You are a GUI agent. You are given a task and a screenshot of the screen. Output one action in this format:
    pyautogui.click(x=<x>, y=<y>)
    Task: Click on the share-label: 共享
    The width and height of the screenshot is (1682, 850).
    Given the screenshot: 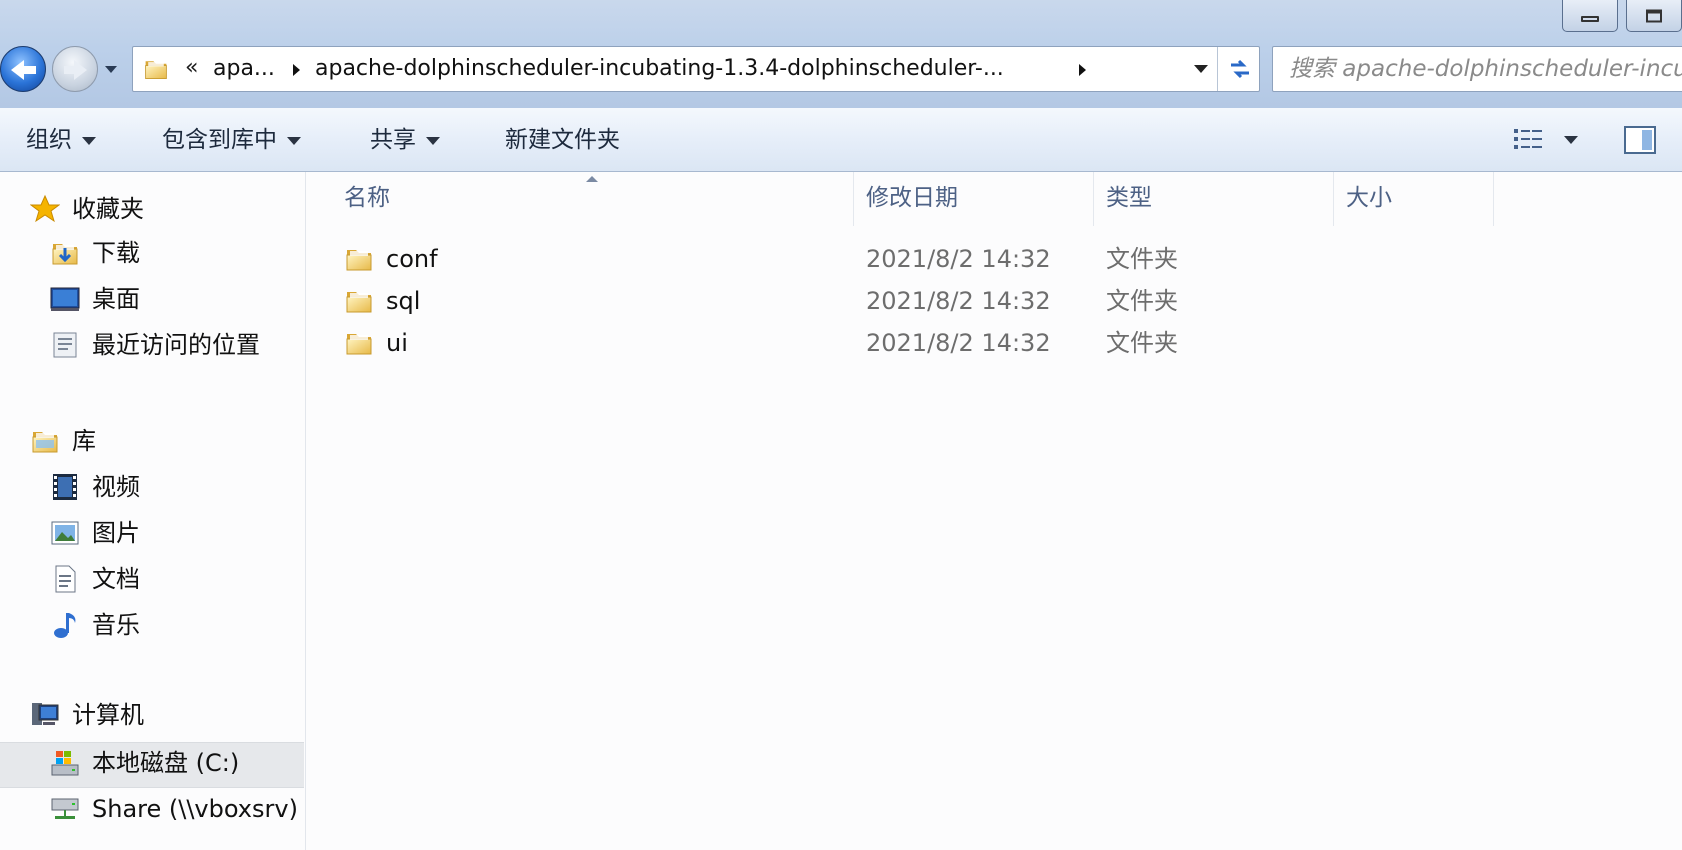 What is the action you would take?
    pyautogui.click(x=393, y=140)
    